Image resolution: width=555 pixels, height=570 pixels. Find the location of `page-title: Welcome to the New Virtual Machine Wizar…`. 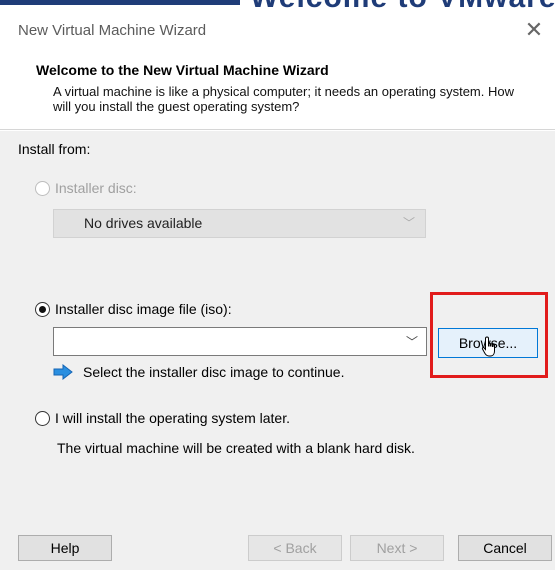

page-title: Welcome to the New Virtual Machine Wizar… is located at coordinates (182, 70).